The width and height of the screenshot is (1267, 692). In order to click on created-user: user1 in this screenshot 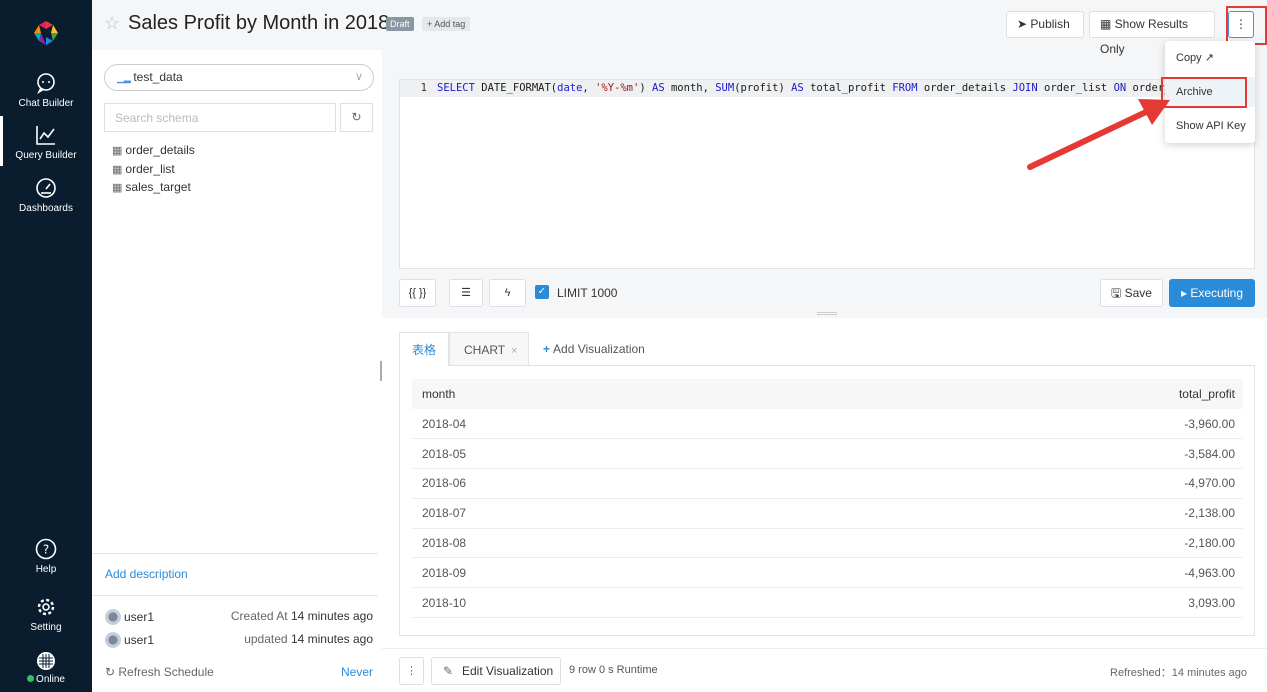, I will do `click(139, 617)`.